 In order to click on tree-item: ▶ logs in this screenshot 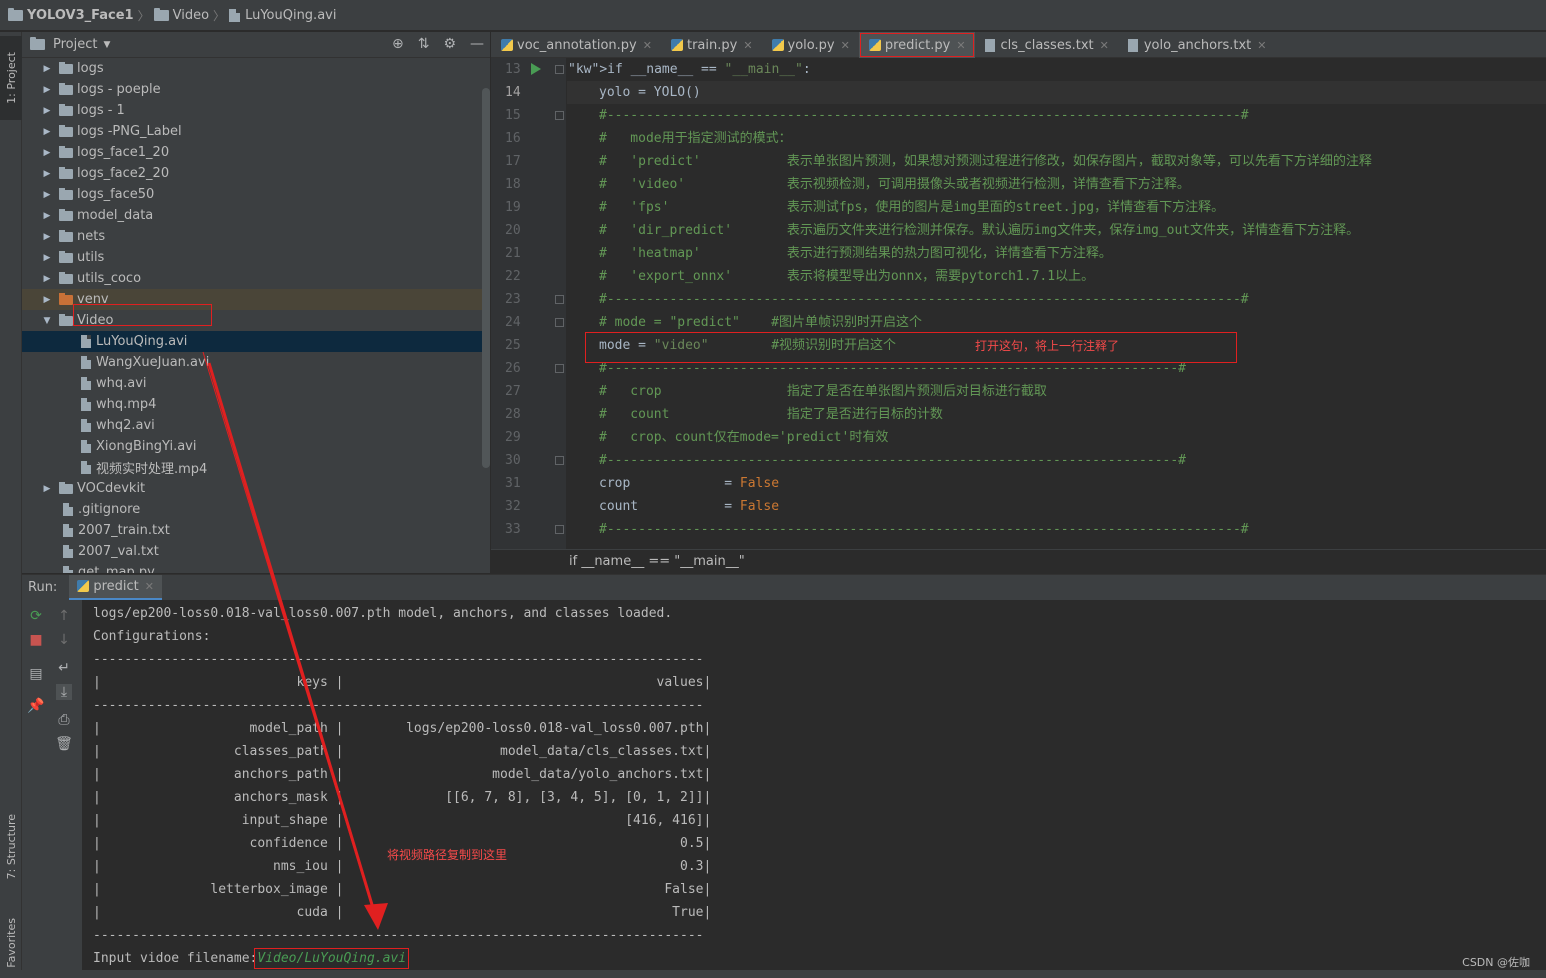, I will do `click(253, 68)`.